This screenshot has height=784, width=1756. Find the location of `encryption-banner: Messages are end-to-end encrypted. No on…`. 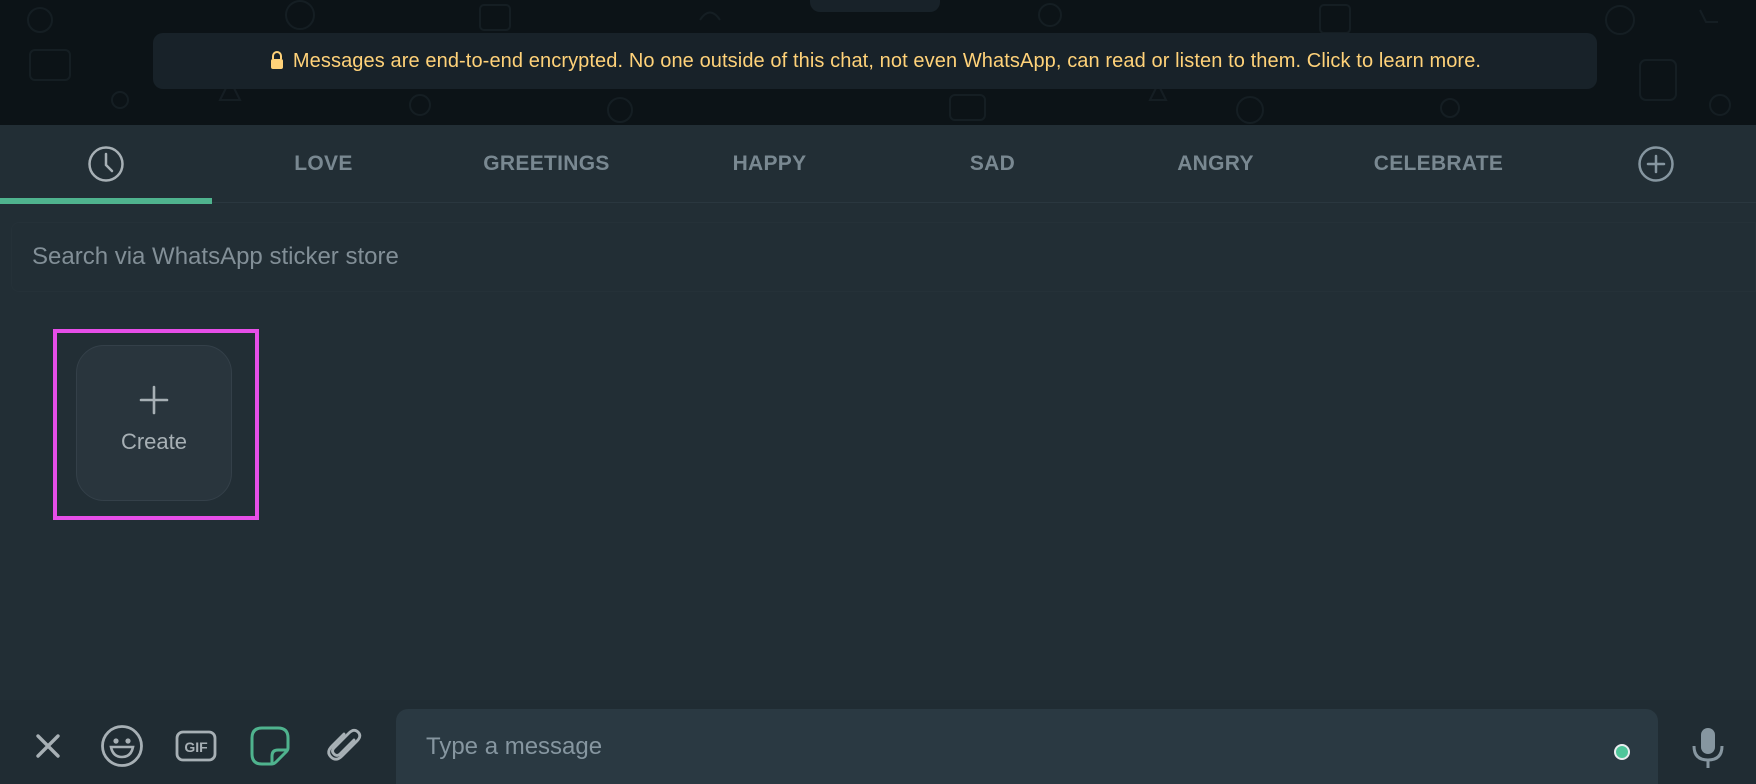

encryption-banner: Messages are end-to-end encrypted. No on… is located at coordinates (875, 61).